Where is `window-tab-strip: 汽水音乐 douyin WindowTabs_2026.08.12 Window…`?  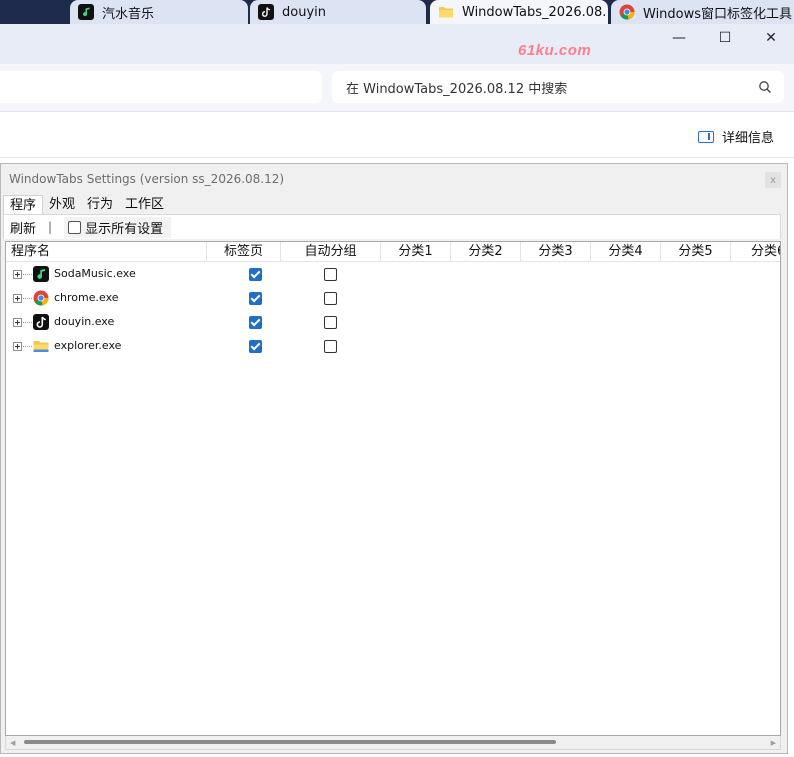
window-tab-strip: 汽水音乐 douyin WindowTabs_2026.08.12 Window… is located at coordinates (397, 12).